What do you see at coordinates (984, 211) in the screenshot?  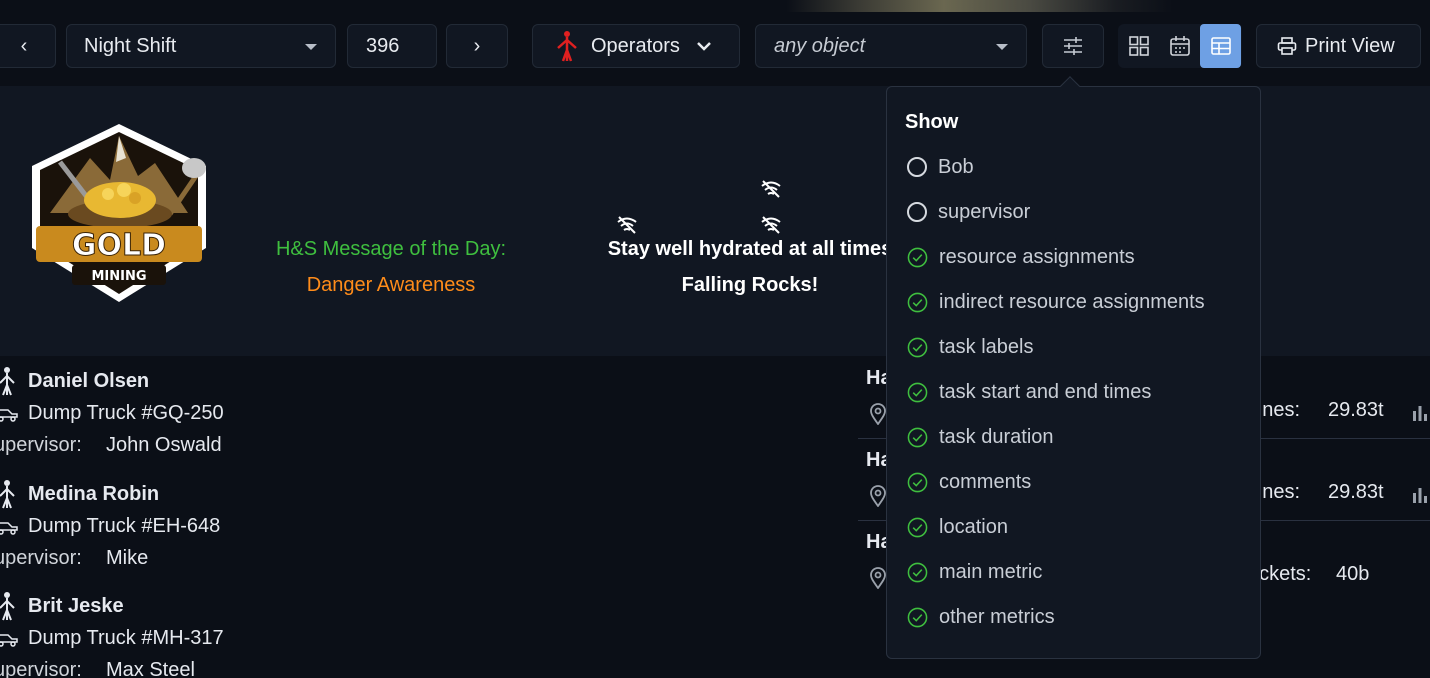 I see `option-label: supervisor` at bounding box center [984, 211].